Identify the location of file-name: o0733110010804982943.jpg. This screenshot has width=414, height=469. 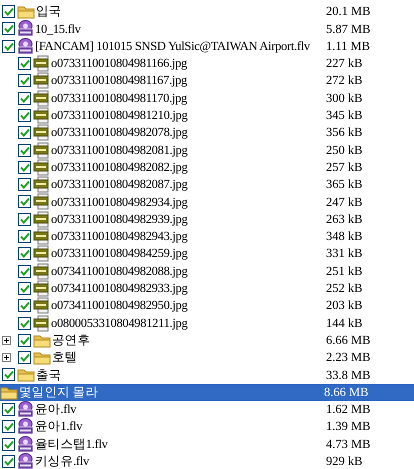
(119, 237).